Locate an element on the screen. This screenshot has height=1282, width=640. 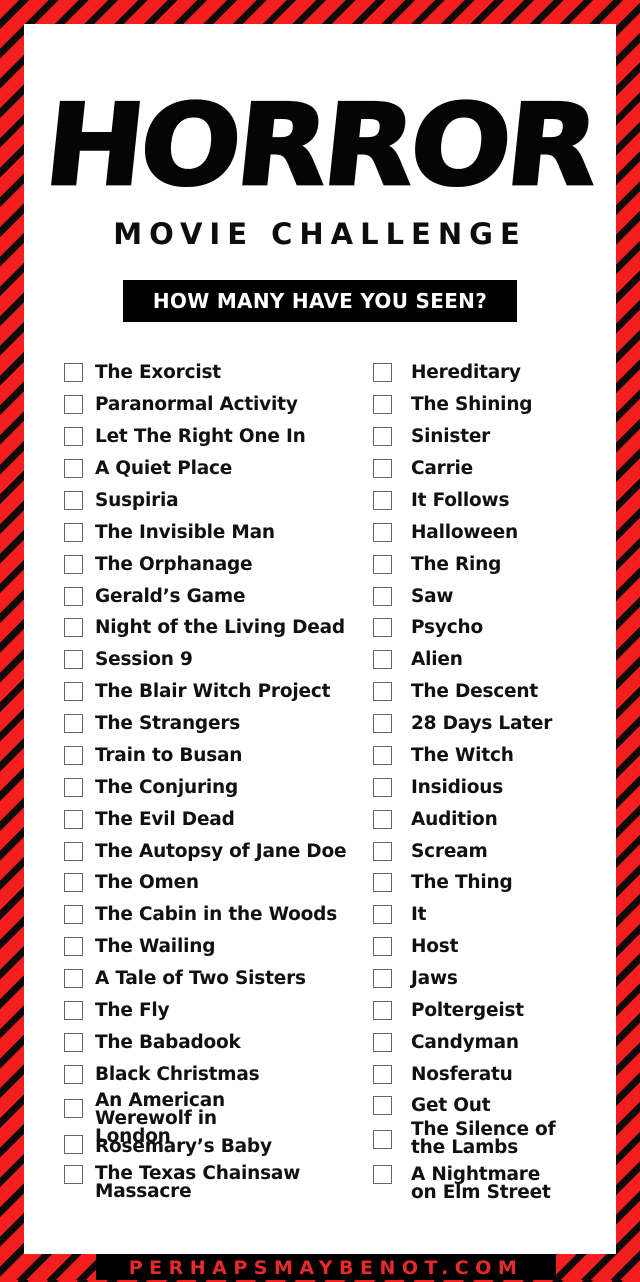
movie-title: The Invisible Man is located at coordinates (185, 532).